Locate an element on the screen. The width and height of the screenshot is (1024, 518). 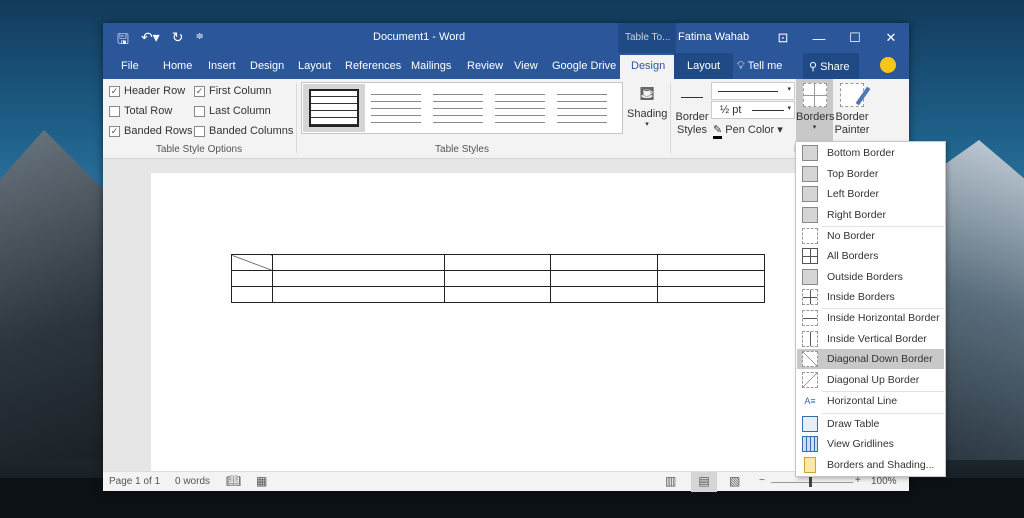
tab-layout: Layout is located at coordinates (314, 66).